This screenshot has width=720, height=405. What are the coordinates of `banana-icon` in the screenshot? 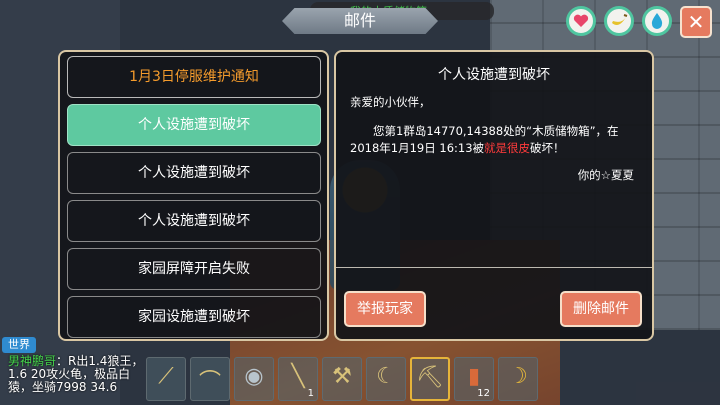 It's located at (619, 21).